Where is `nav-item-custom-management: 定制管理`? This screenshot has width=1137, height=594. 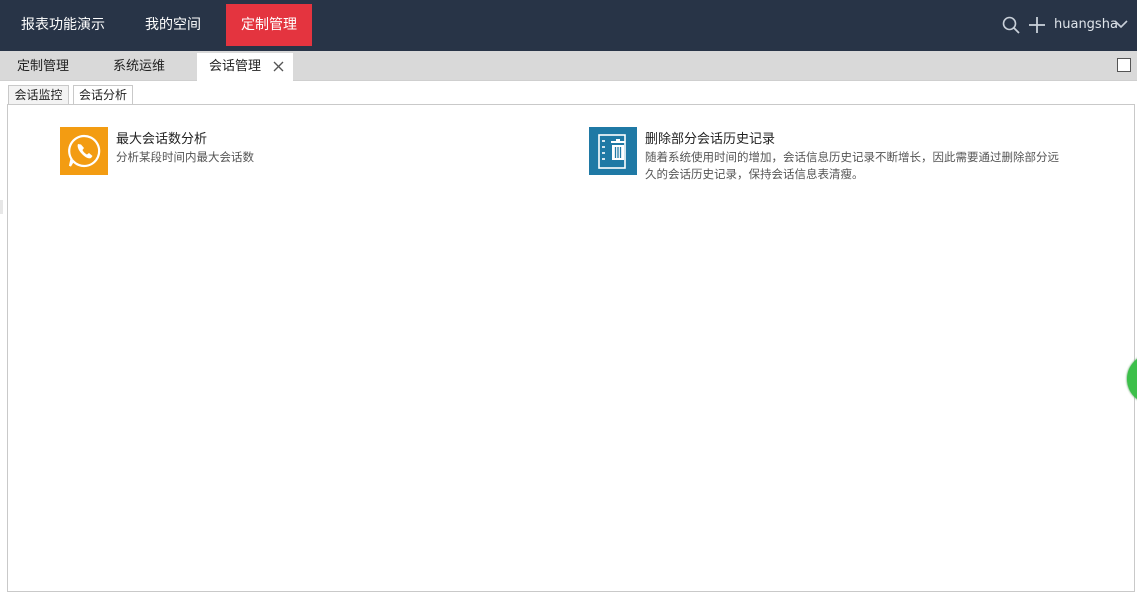 nav-item-custom-management: 定制管理 is located at coordinates (269, 25).